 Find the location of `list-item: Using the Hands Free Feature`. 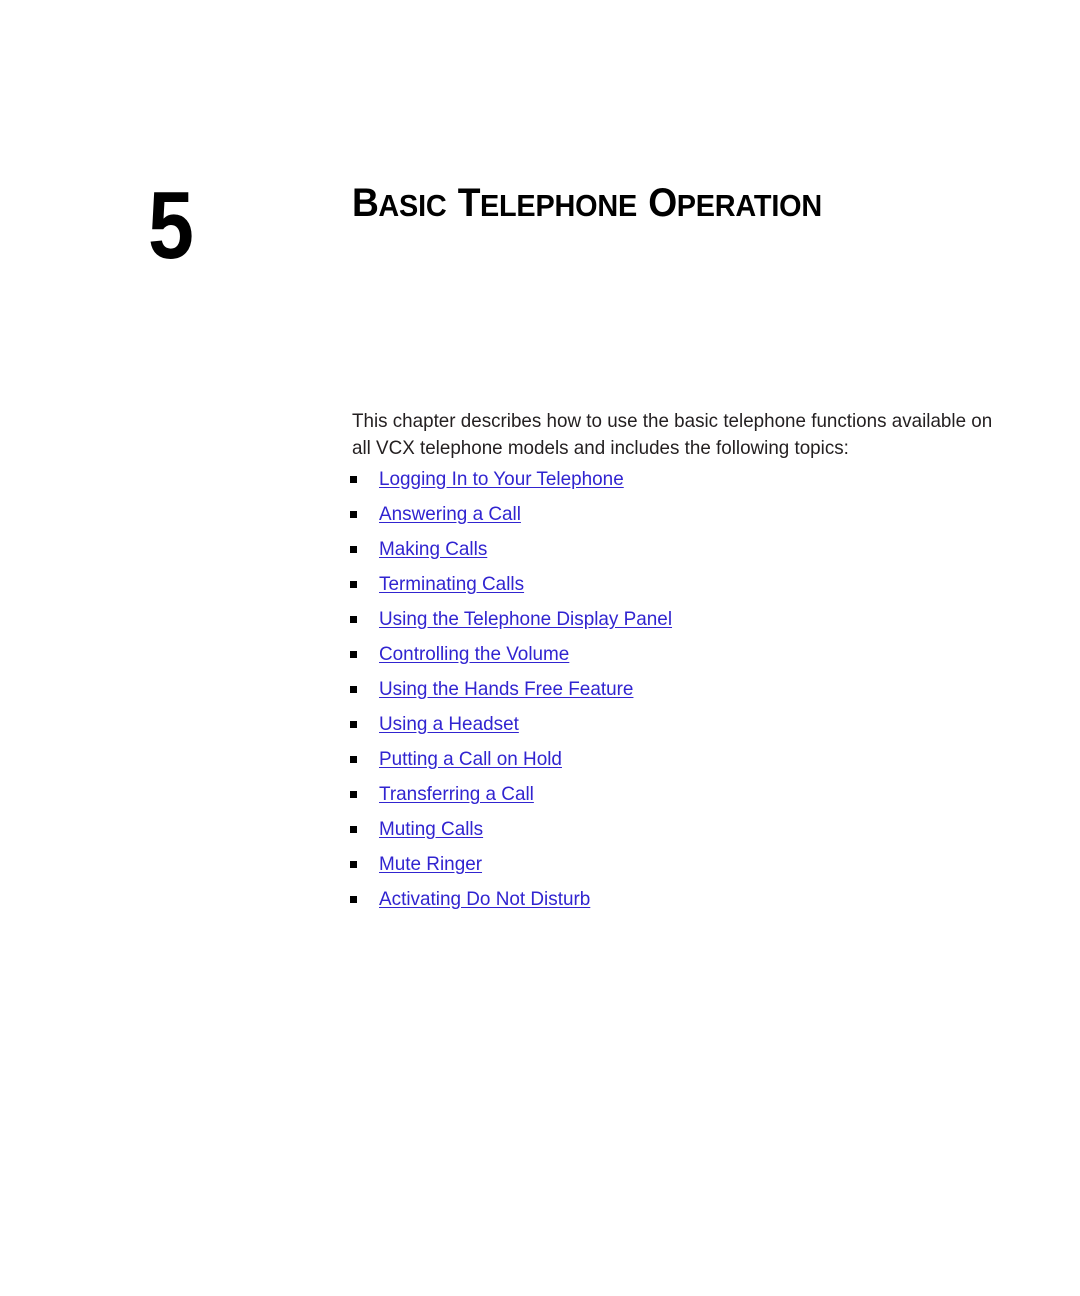

list-item: Using the Hands Free Feature is located at coordinates (680, 689).